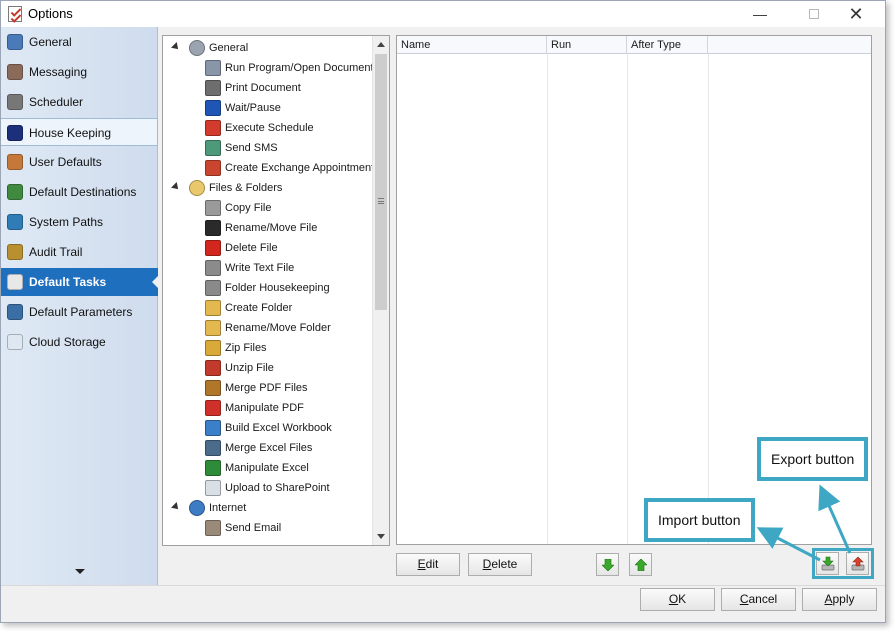 The height and width of the screenshot is (631, 895). I want to click on callout-arrows, so click(804, 523).